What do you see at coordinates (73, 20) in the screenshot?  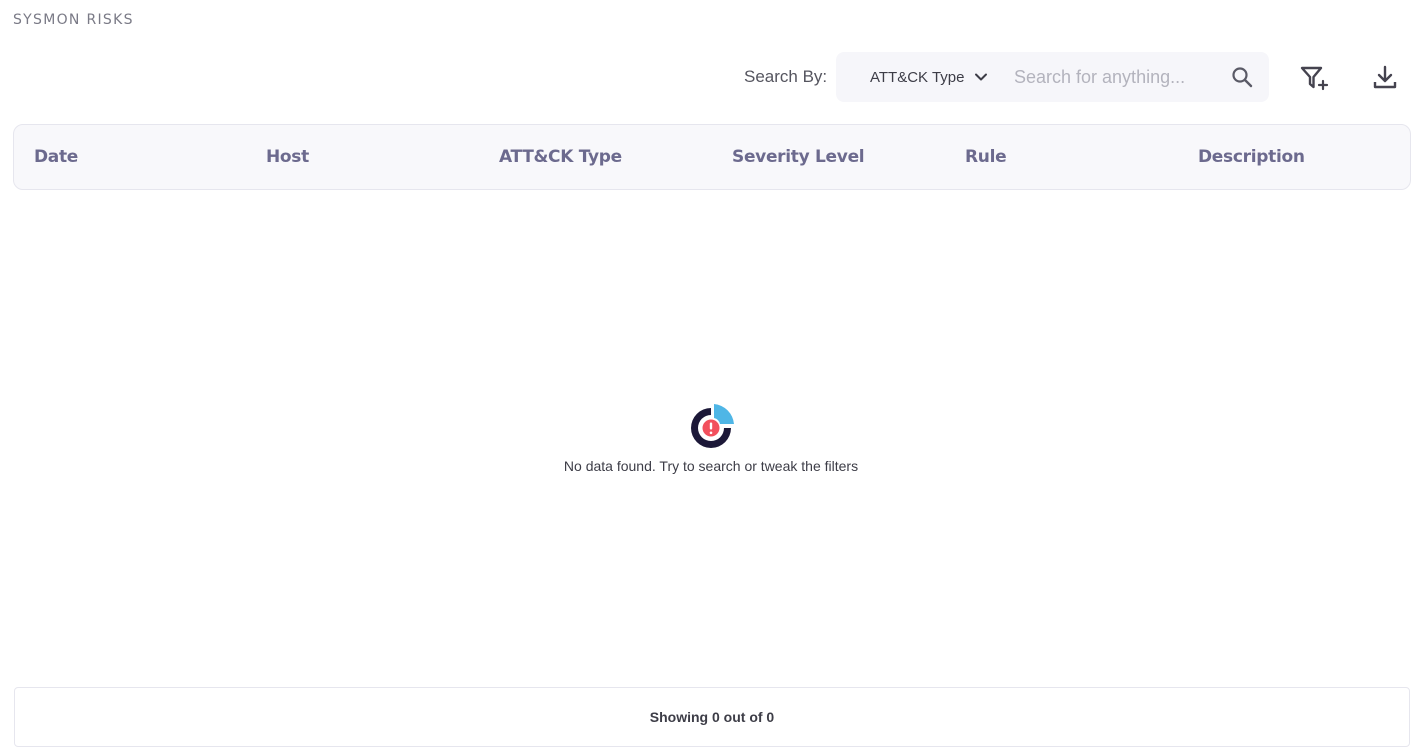 I see `page-title: SYSMON RISKS` at bounding box center [73, 20].